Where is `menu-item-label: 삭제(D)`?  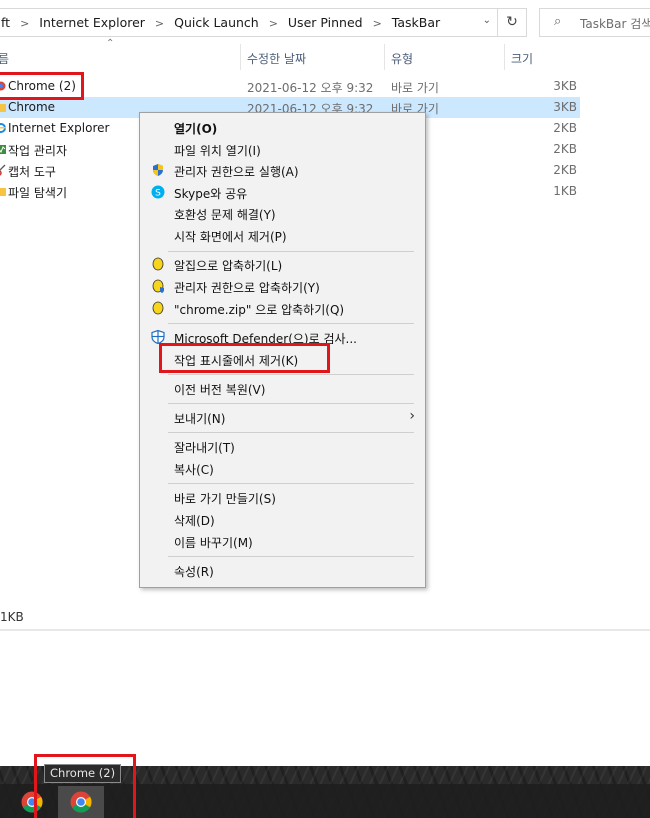 menu-item-label: 삭제(D) is located at coordinates (194, 521).